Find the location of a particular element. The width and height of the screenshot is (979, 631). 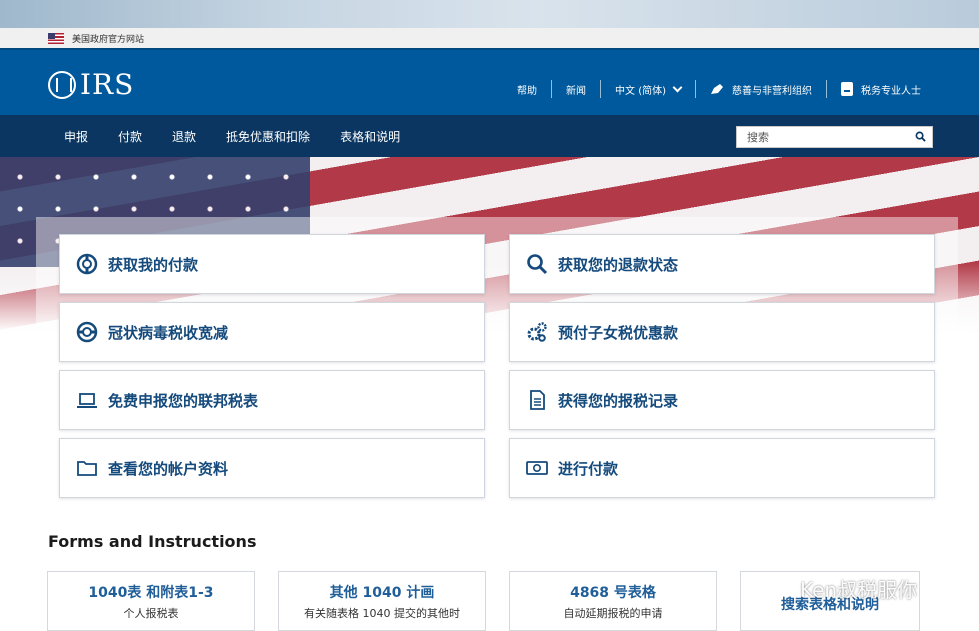

us-flag-icon is located at coordinates (56, 38).